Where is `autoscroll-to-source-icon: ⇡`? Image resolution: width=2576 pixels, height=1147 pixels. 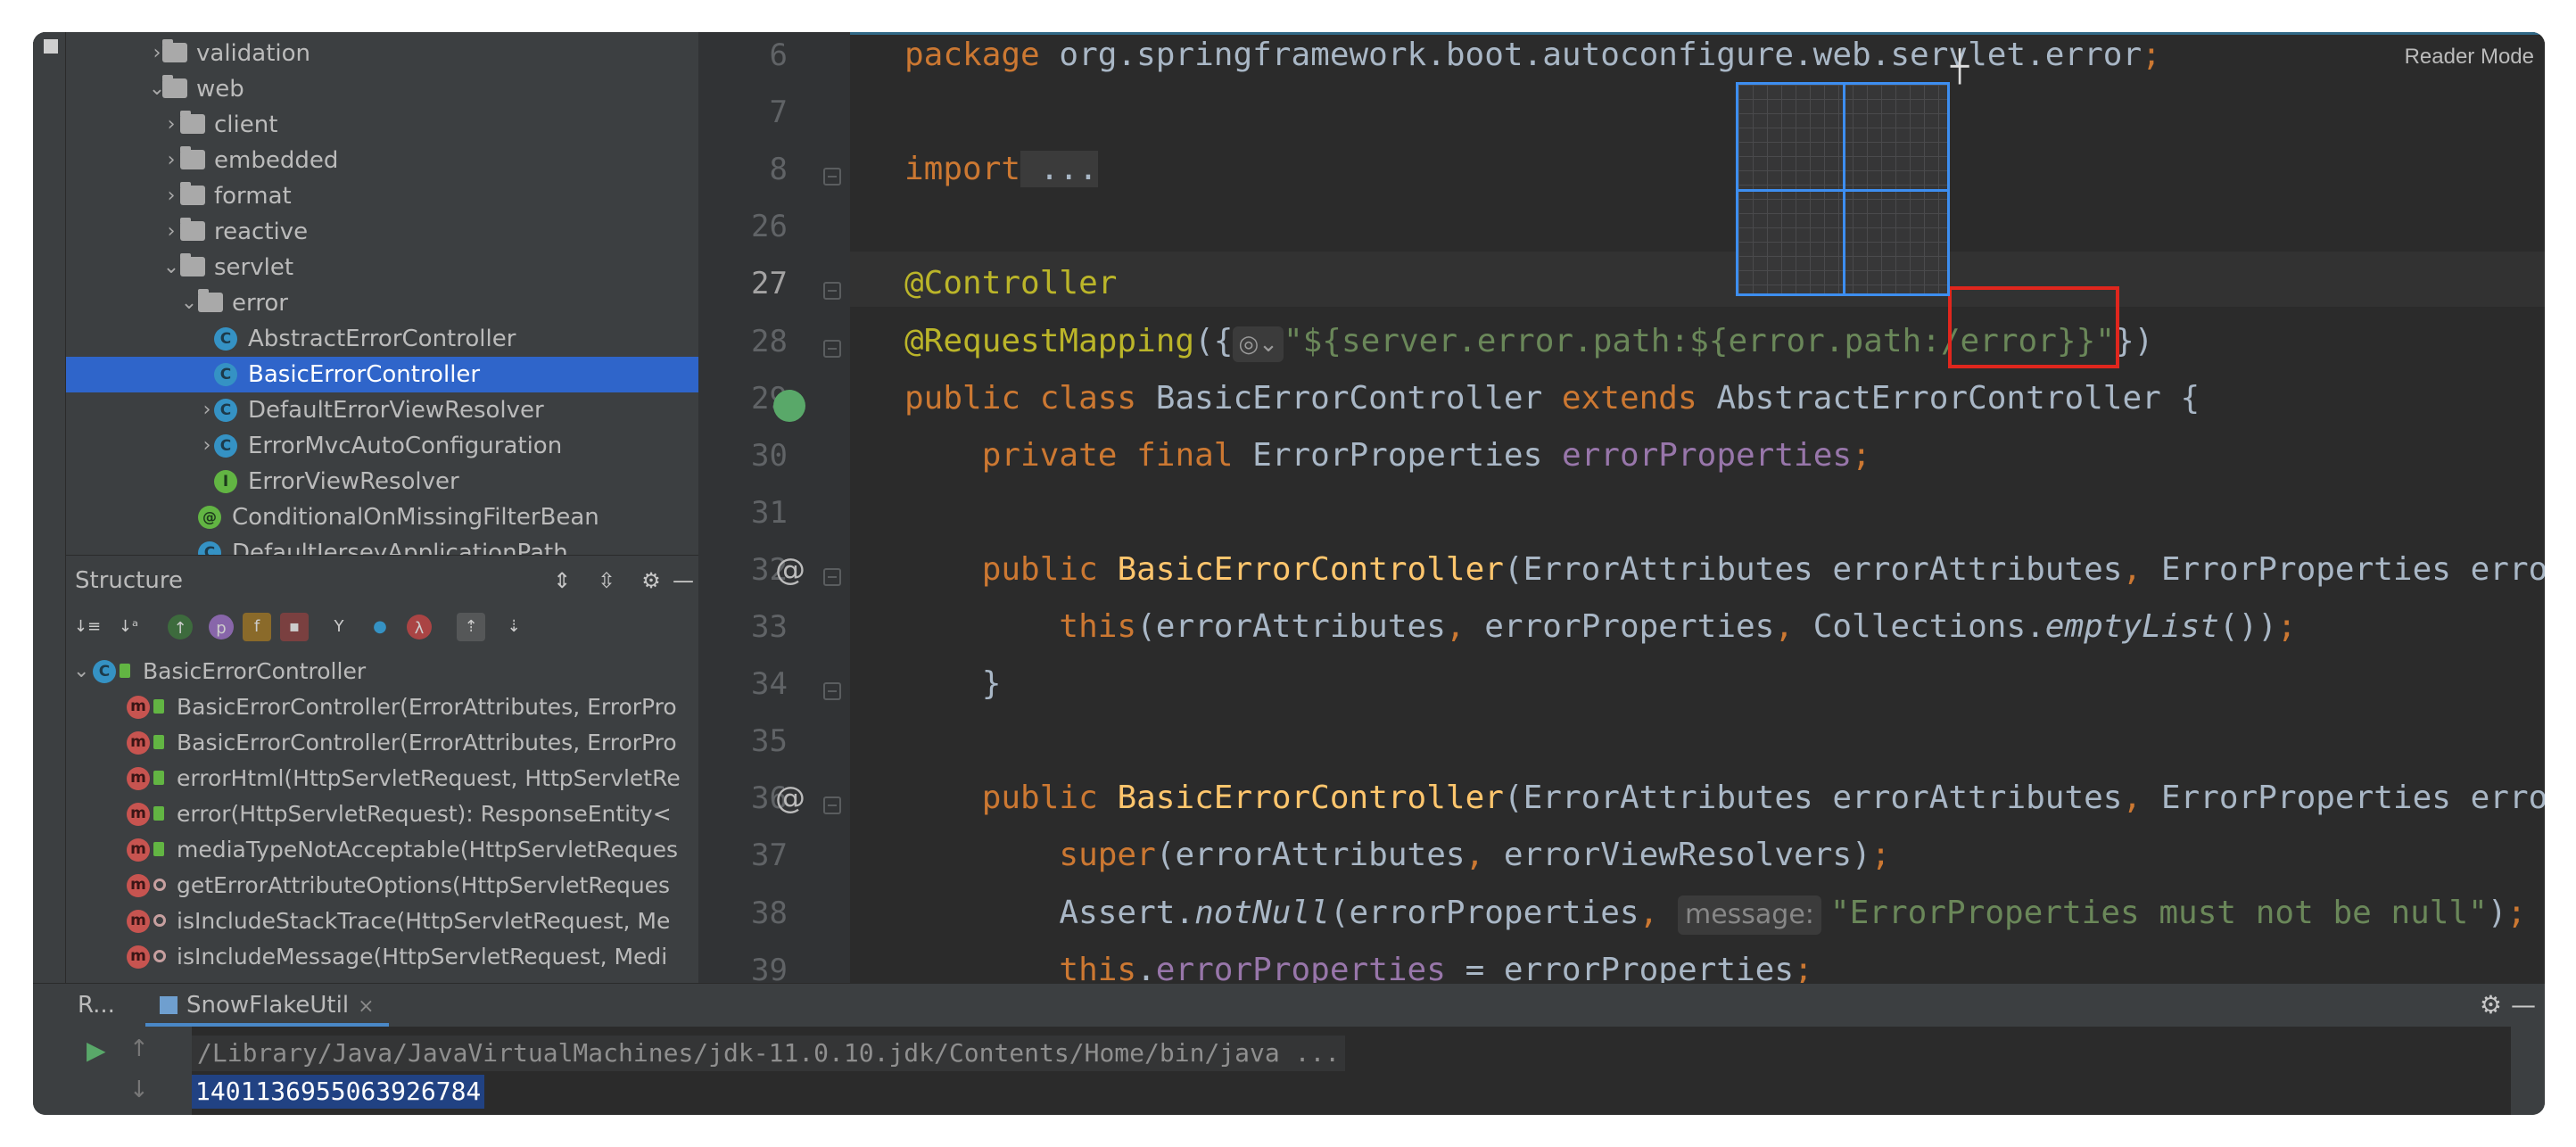 autoscroll-to-source-icon: ⇡ is located at coordinates (471, 627).